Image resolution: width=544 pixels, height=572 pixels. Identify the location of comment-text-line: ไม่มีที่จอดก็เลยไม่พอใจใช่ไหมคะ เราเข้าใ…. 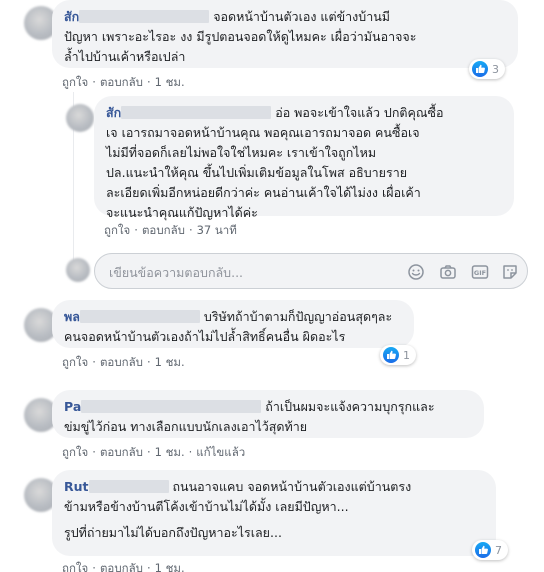
(241, 152).